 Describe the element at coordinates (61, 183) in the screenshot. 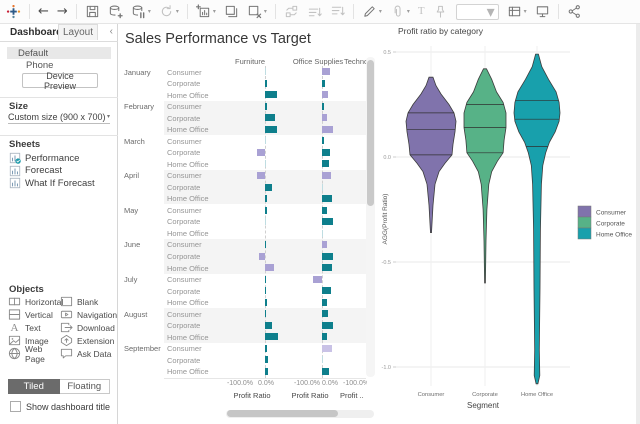

I see `sheet-item-what-if-forecast: What If Forecast` at that location.